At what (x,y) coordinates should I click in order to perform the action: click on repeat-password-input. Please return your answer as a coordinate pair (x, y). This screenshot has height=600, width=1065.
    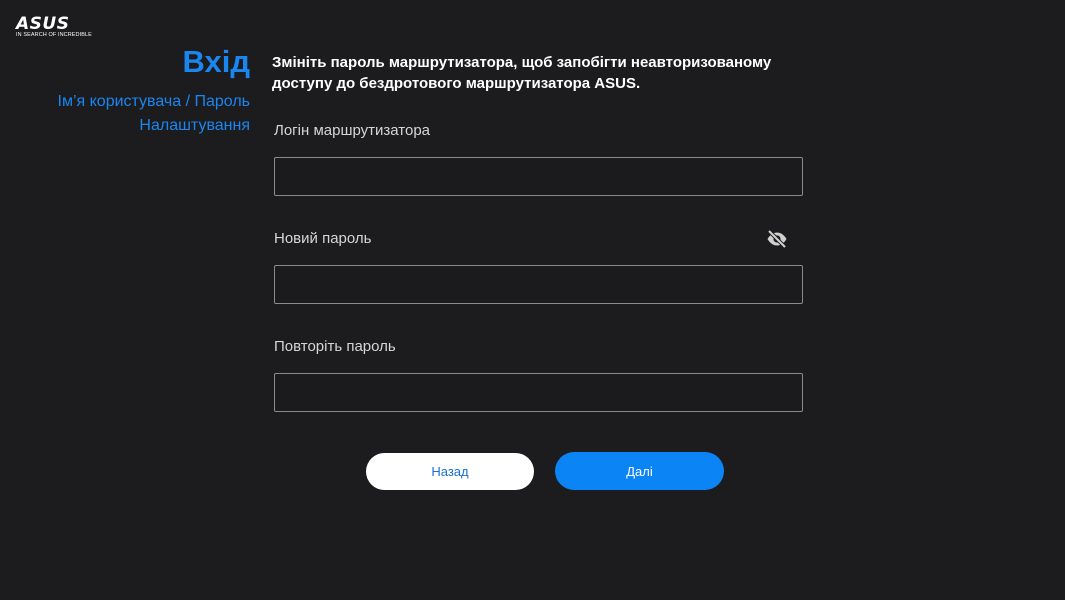
    Looking at the image, I should click on (538, 392).